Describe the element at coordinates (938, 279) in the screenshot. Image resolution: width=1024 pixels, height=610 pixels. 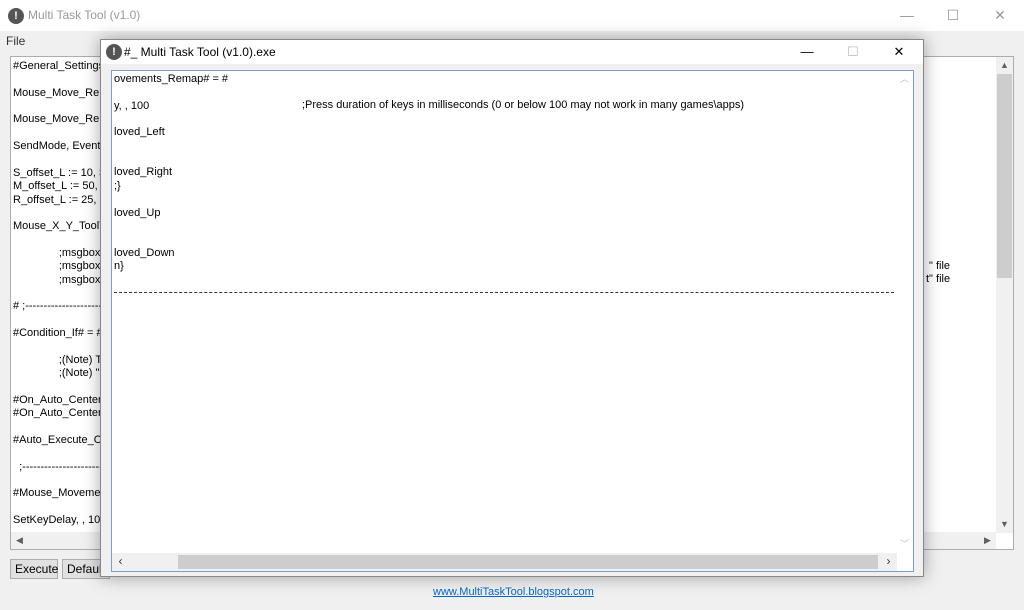
I see `editor-text-fragment: t" file` at that location.